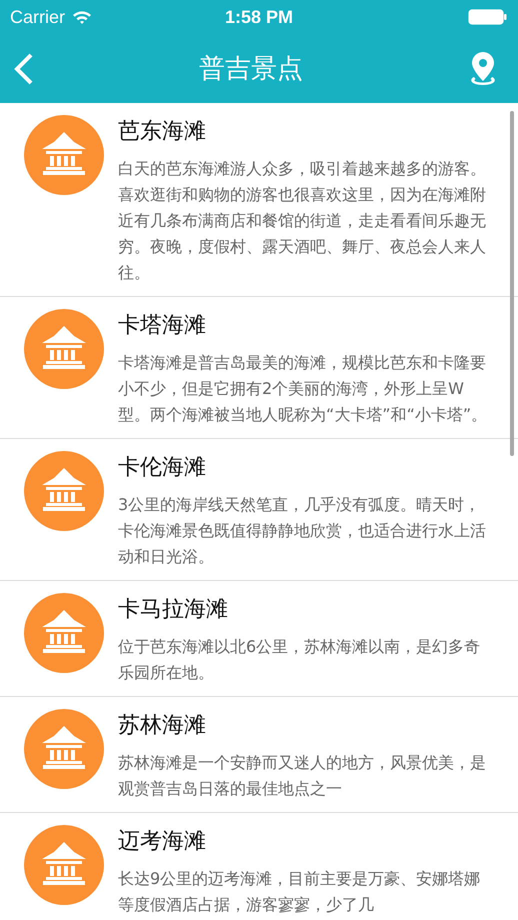 Image resolution: width=518 pixels, height=920 pixels. I want to click on place-title: 卡马拉海滩, so click(173, 610).